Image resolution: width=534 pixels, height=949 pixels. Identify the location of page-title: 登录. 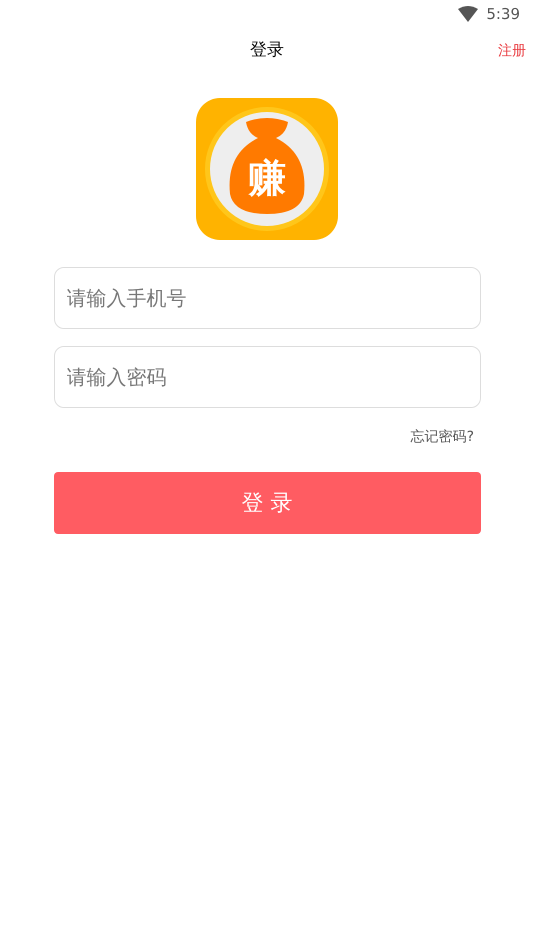
(267, 50).